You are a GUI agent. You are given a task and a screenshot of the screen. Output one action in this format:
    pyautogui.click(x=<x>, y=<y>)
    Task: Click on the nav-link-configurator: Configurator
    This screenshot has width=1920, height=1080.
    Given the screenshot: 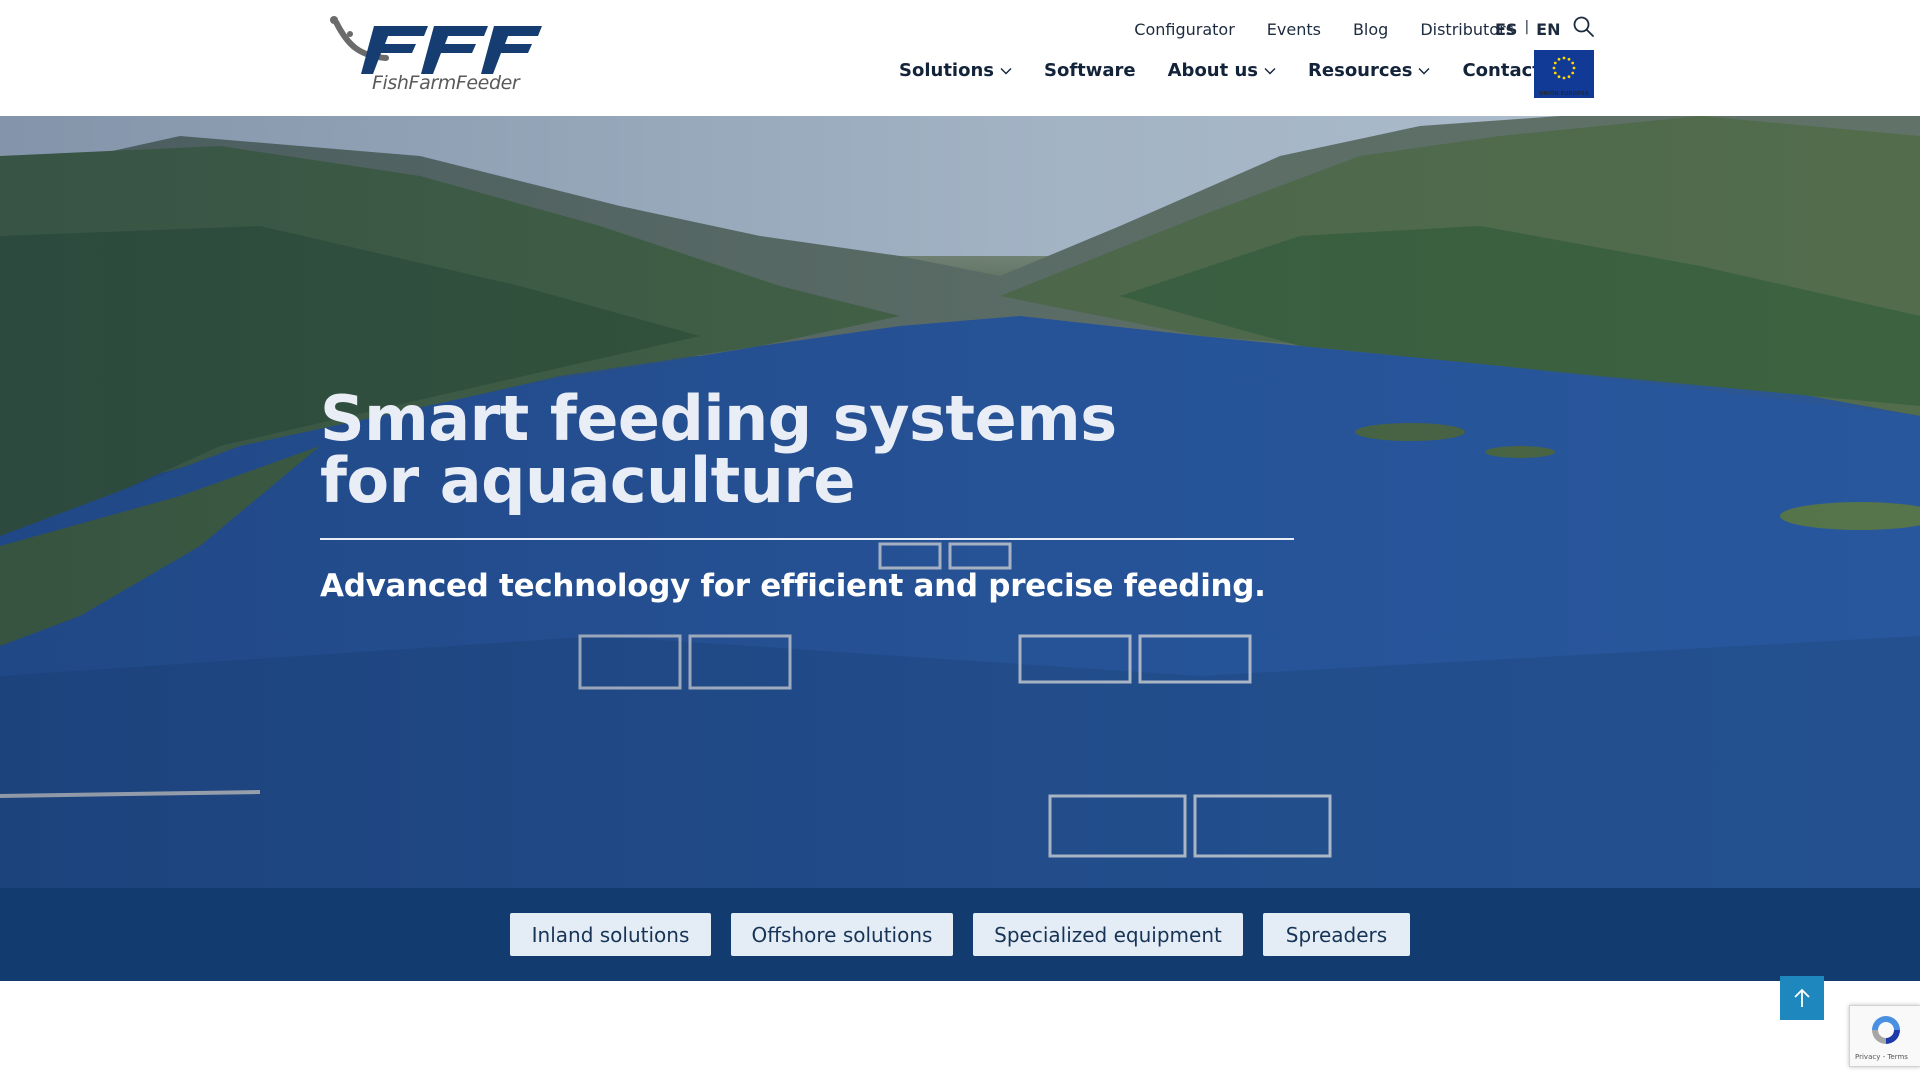 What is the action you would take?
    pyautogui.click(x=1184, y=29)
    